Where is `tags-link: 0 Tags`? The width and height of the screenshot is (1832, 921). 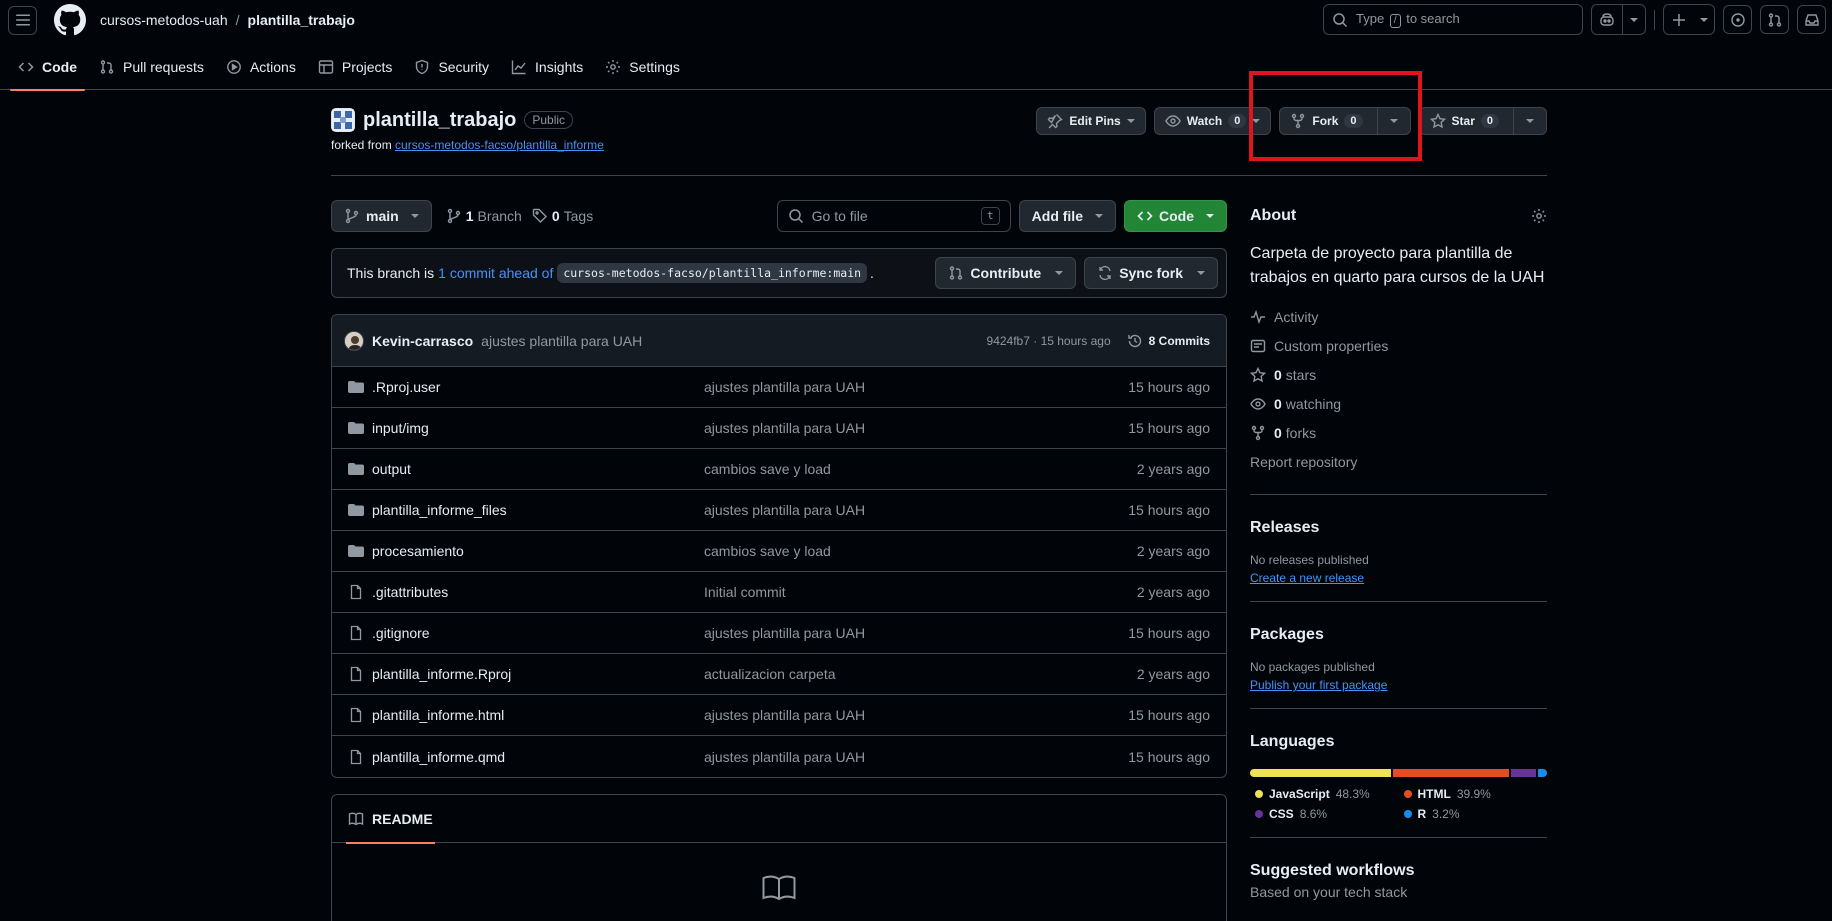 tags-link: 0 Tags is located at coordinates (562, 216).